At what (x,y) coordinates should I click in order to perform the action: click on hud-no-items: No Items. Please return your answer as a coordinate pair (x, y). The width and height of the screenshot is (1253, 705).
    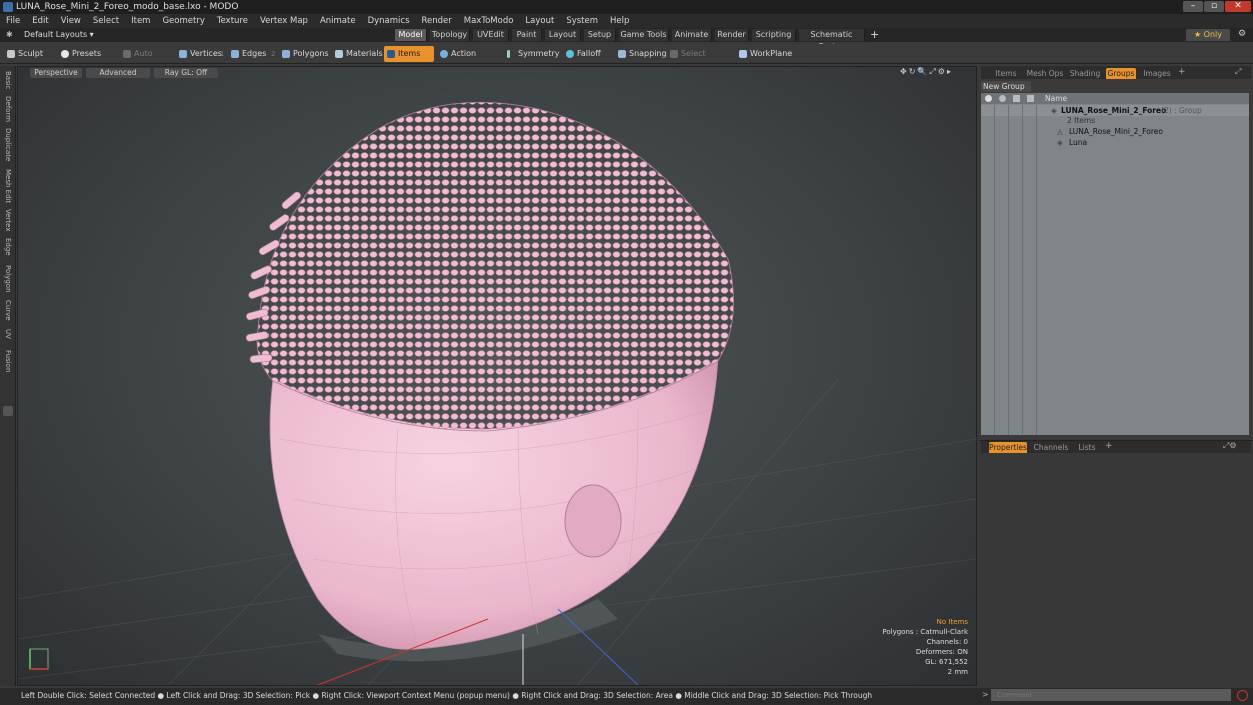
    Looking at the image, I should click on (952, 622).